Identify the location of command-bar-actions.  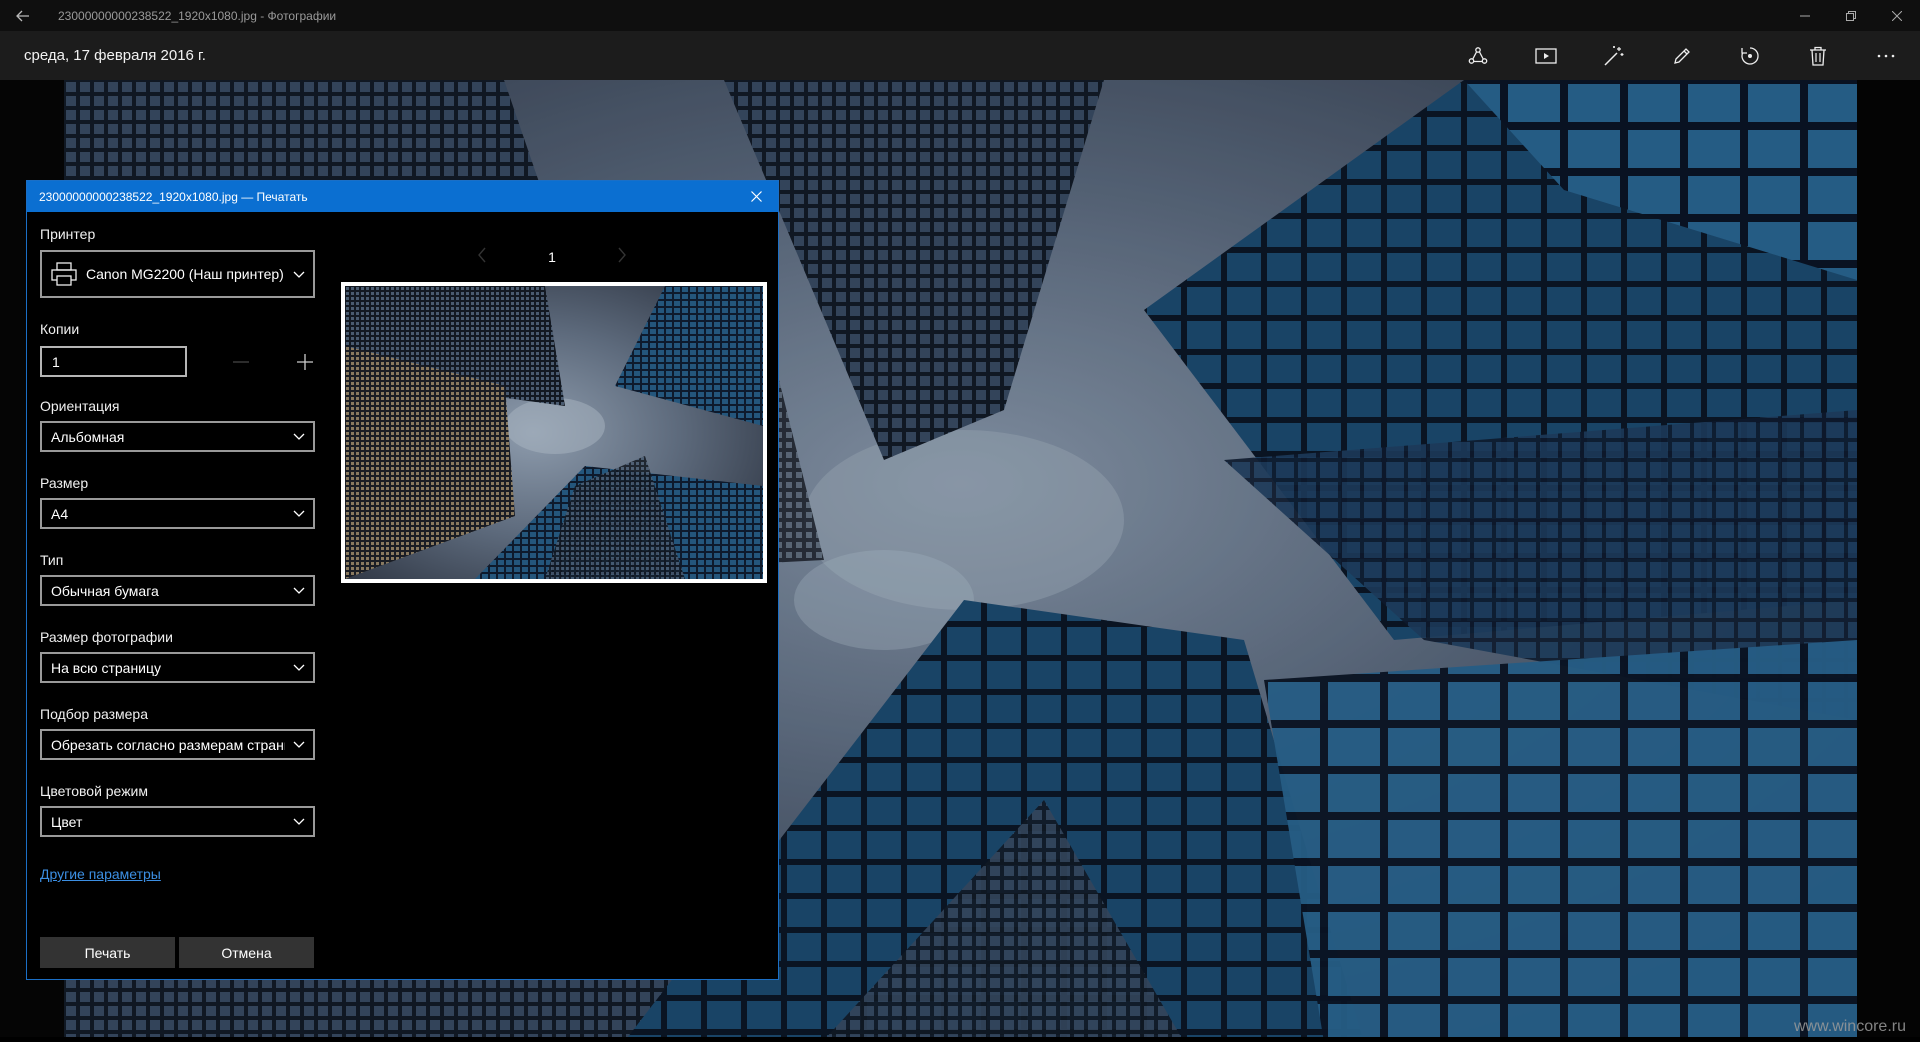
(1682, 55).